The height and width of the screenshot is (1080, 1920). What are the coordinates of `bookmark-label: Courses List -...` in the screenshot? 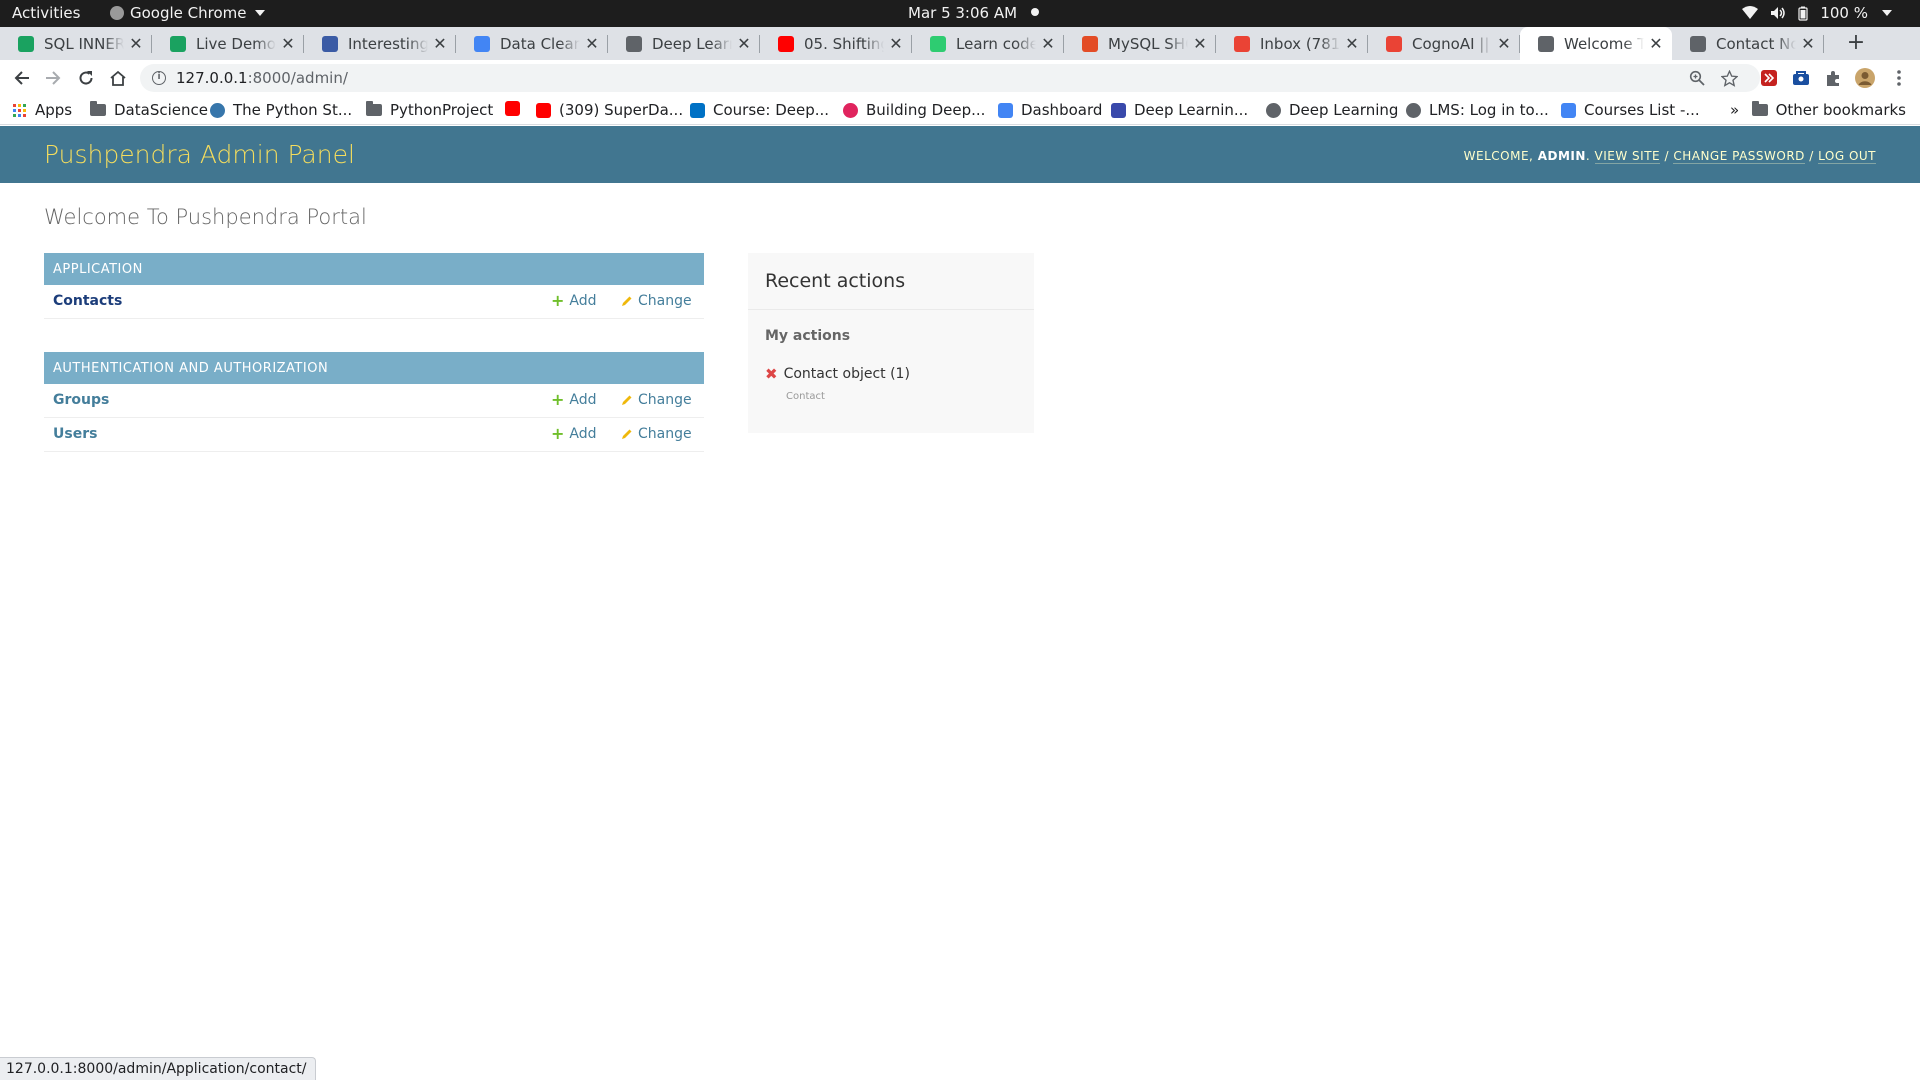 It's located at (1642, 110).